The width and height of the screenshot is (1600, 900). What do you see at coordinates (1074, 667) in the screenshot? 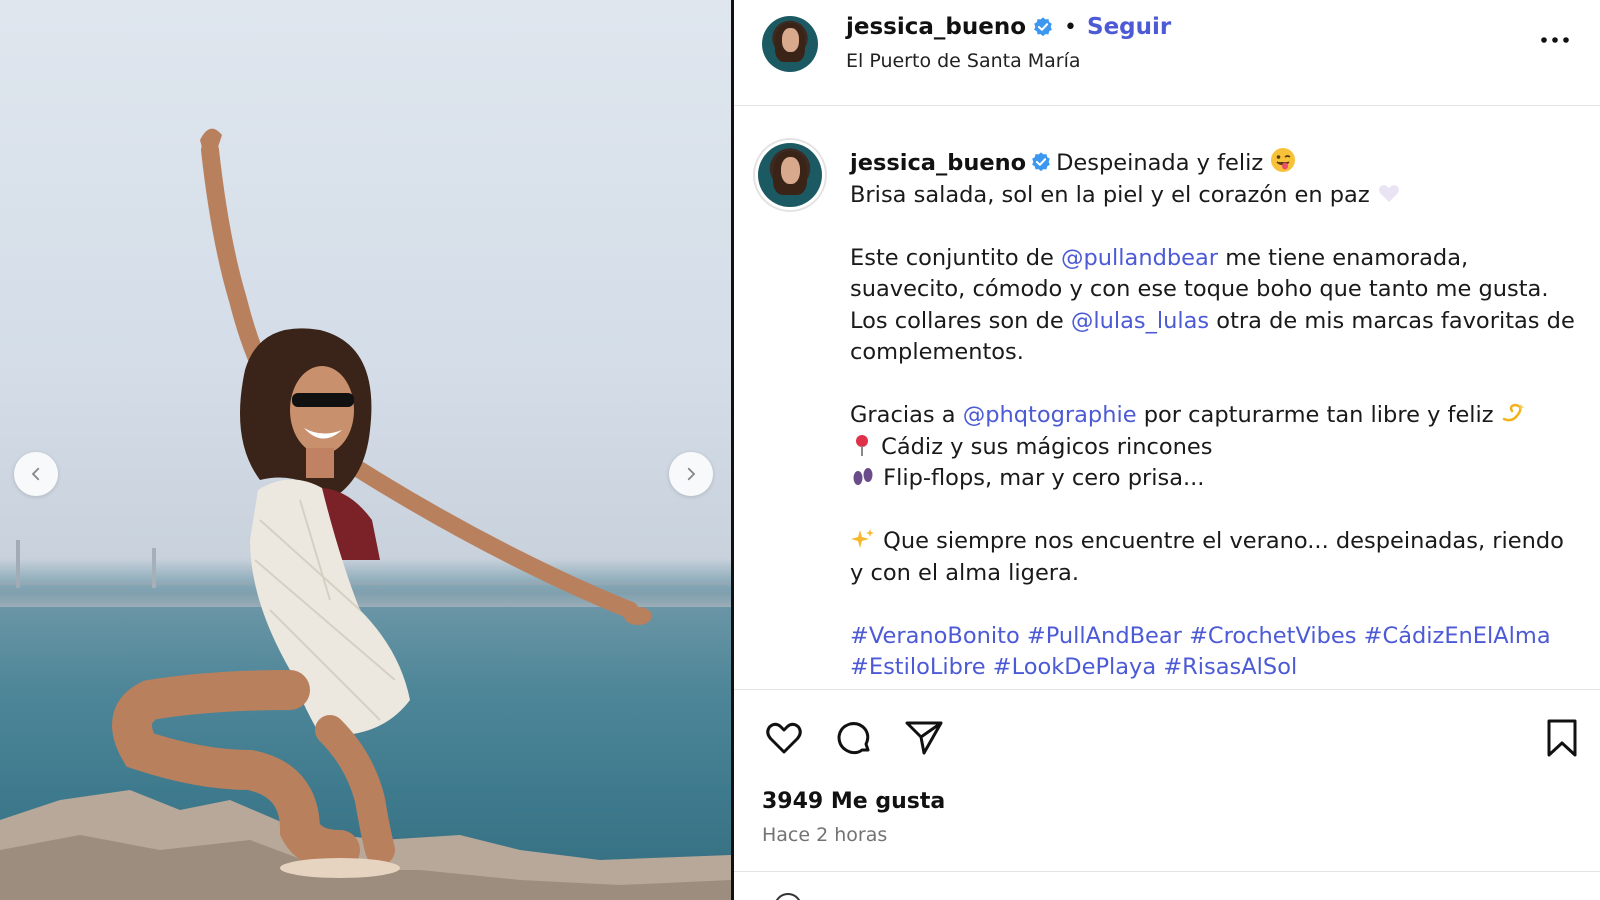
I see `hashtag-link: #LookDePlaya` at bounding box center [1074, 667].